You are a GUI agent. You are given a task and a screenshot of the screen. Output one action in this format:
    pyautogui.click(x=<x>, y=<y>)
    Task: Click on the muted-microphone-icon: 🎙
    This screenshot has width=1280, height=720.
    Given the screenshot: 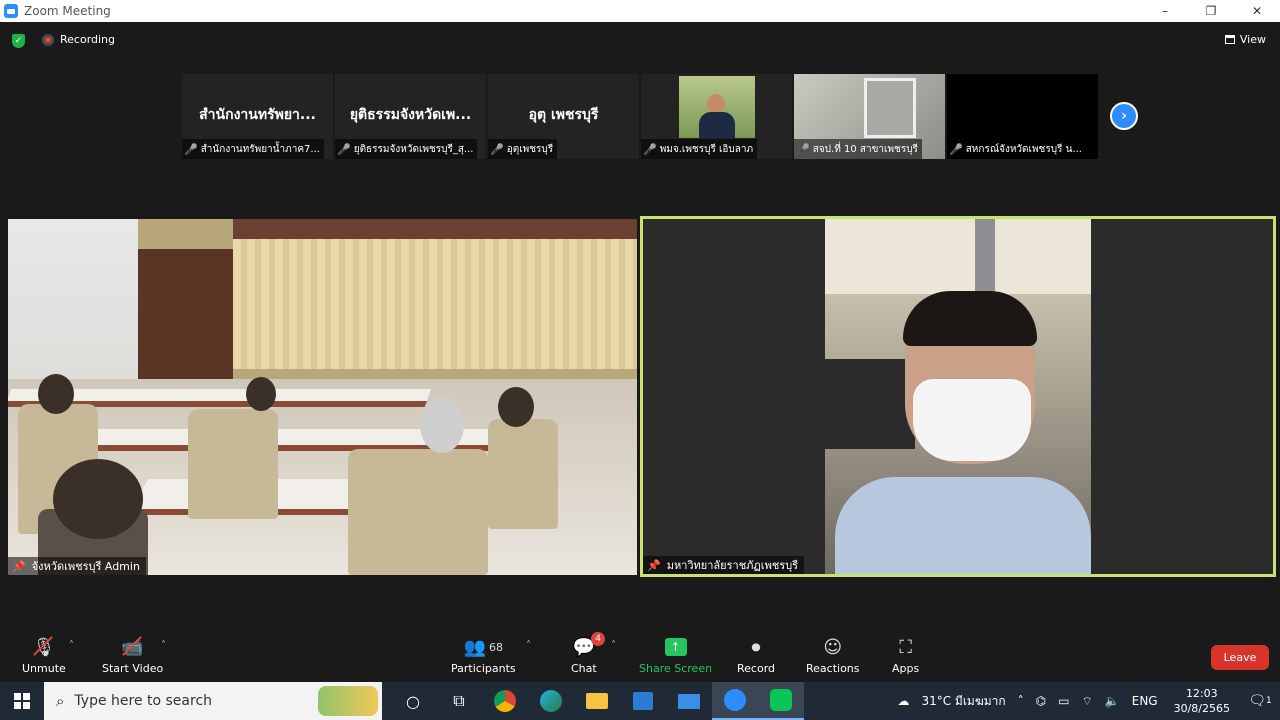 What is the action you would take?
    pyautogui.click(x=43, y=647)
    